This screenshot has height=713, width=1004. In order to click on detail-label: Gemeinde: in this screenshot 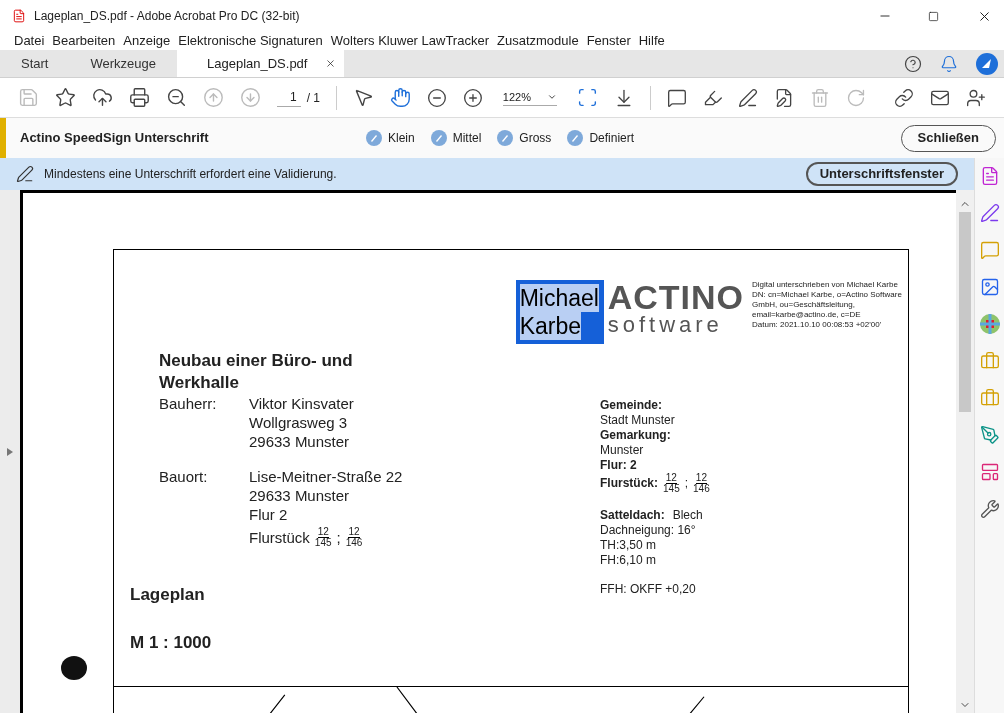, I will do `click(631, 405)`.